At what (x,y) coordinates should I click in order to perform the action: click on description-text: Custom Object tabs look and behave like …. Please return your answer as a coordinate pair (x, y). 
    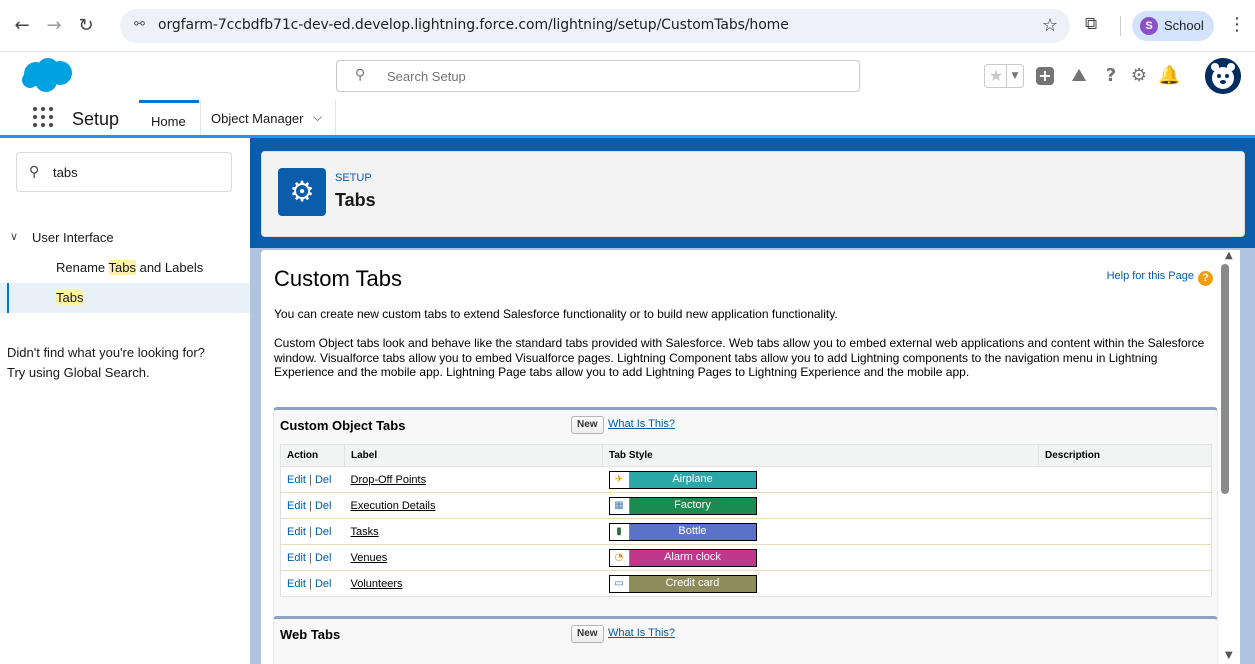
    Looking at the image, I should click on (739, 357).